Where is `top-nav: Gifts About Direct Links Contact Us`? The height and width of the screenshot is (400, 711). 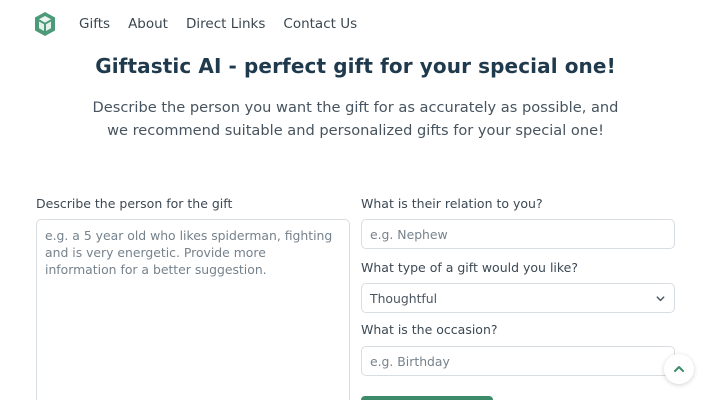
top-nav: Gifts About Direct Links Contact Us is located at coordinates (204, 24).